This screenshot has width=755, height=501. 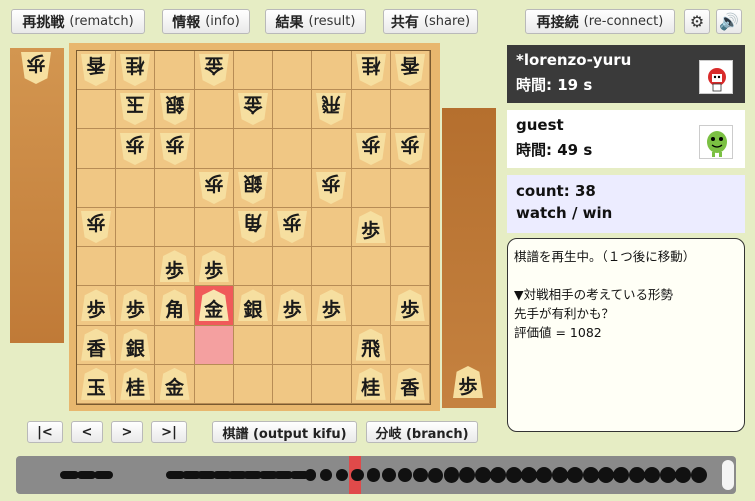 I want to click on sente-piece: 金, so click(x=213, y=305).